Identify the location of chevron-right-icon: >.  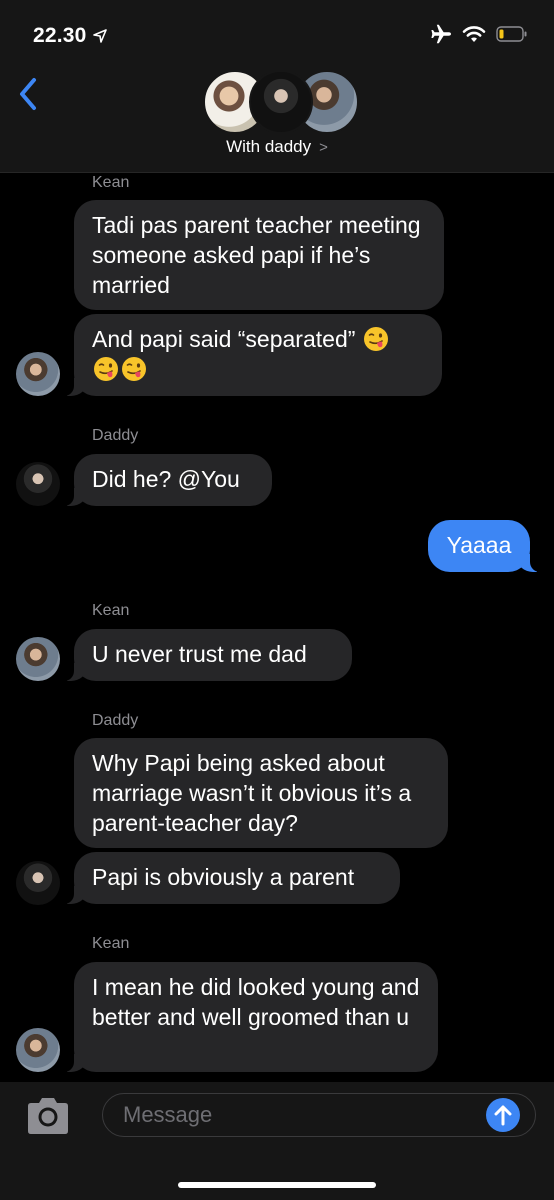
(323, 147).